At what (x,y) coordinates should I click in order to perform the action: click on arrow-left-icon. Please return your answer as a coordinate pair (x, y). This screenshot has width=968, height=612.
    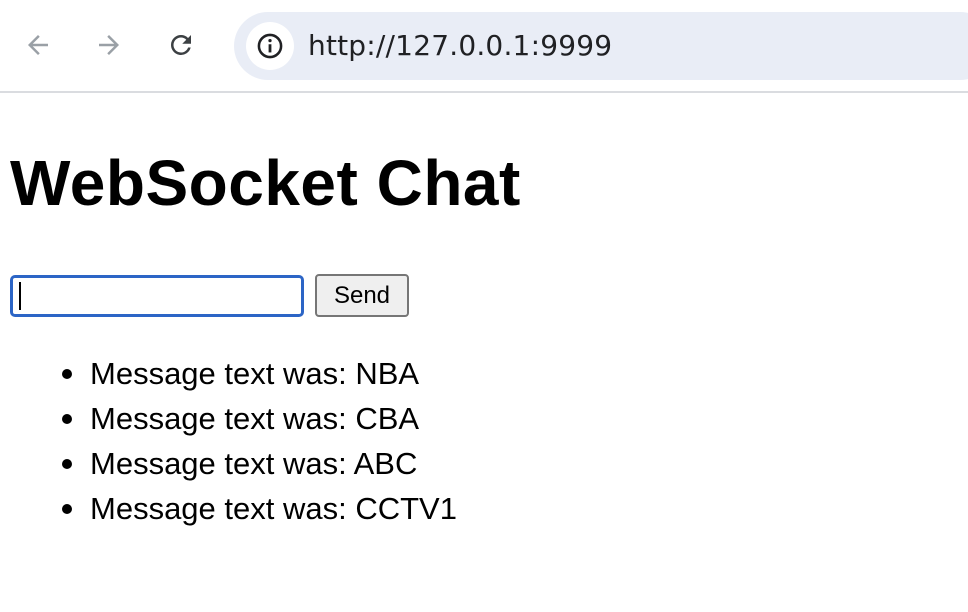
    Looking at the image, I should click on (38, 45).